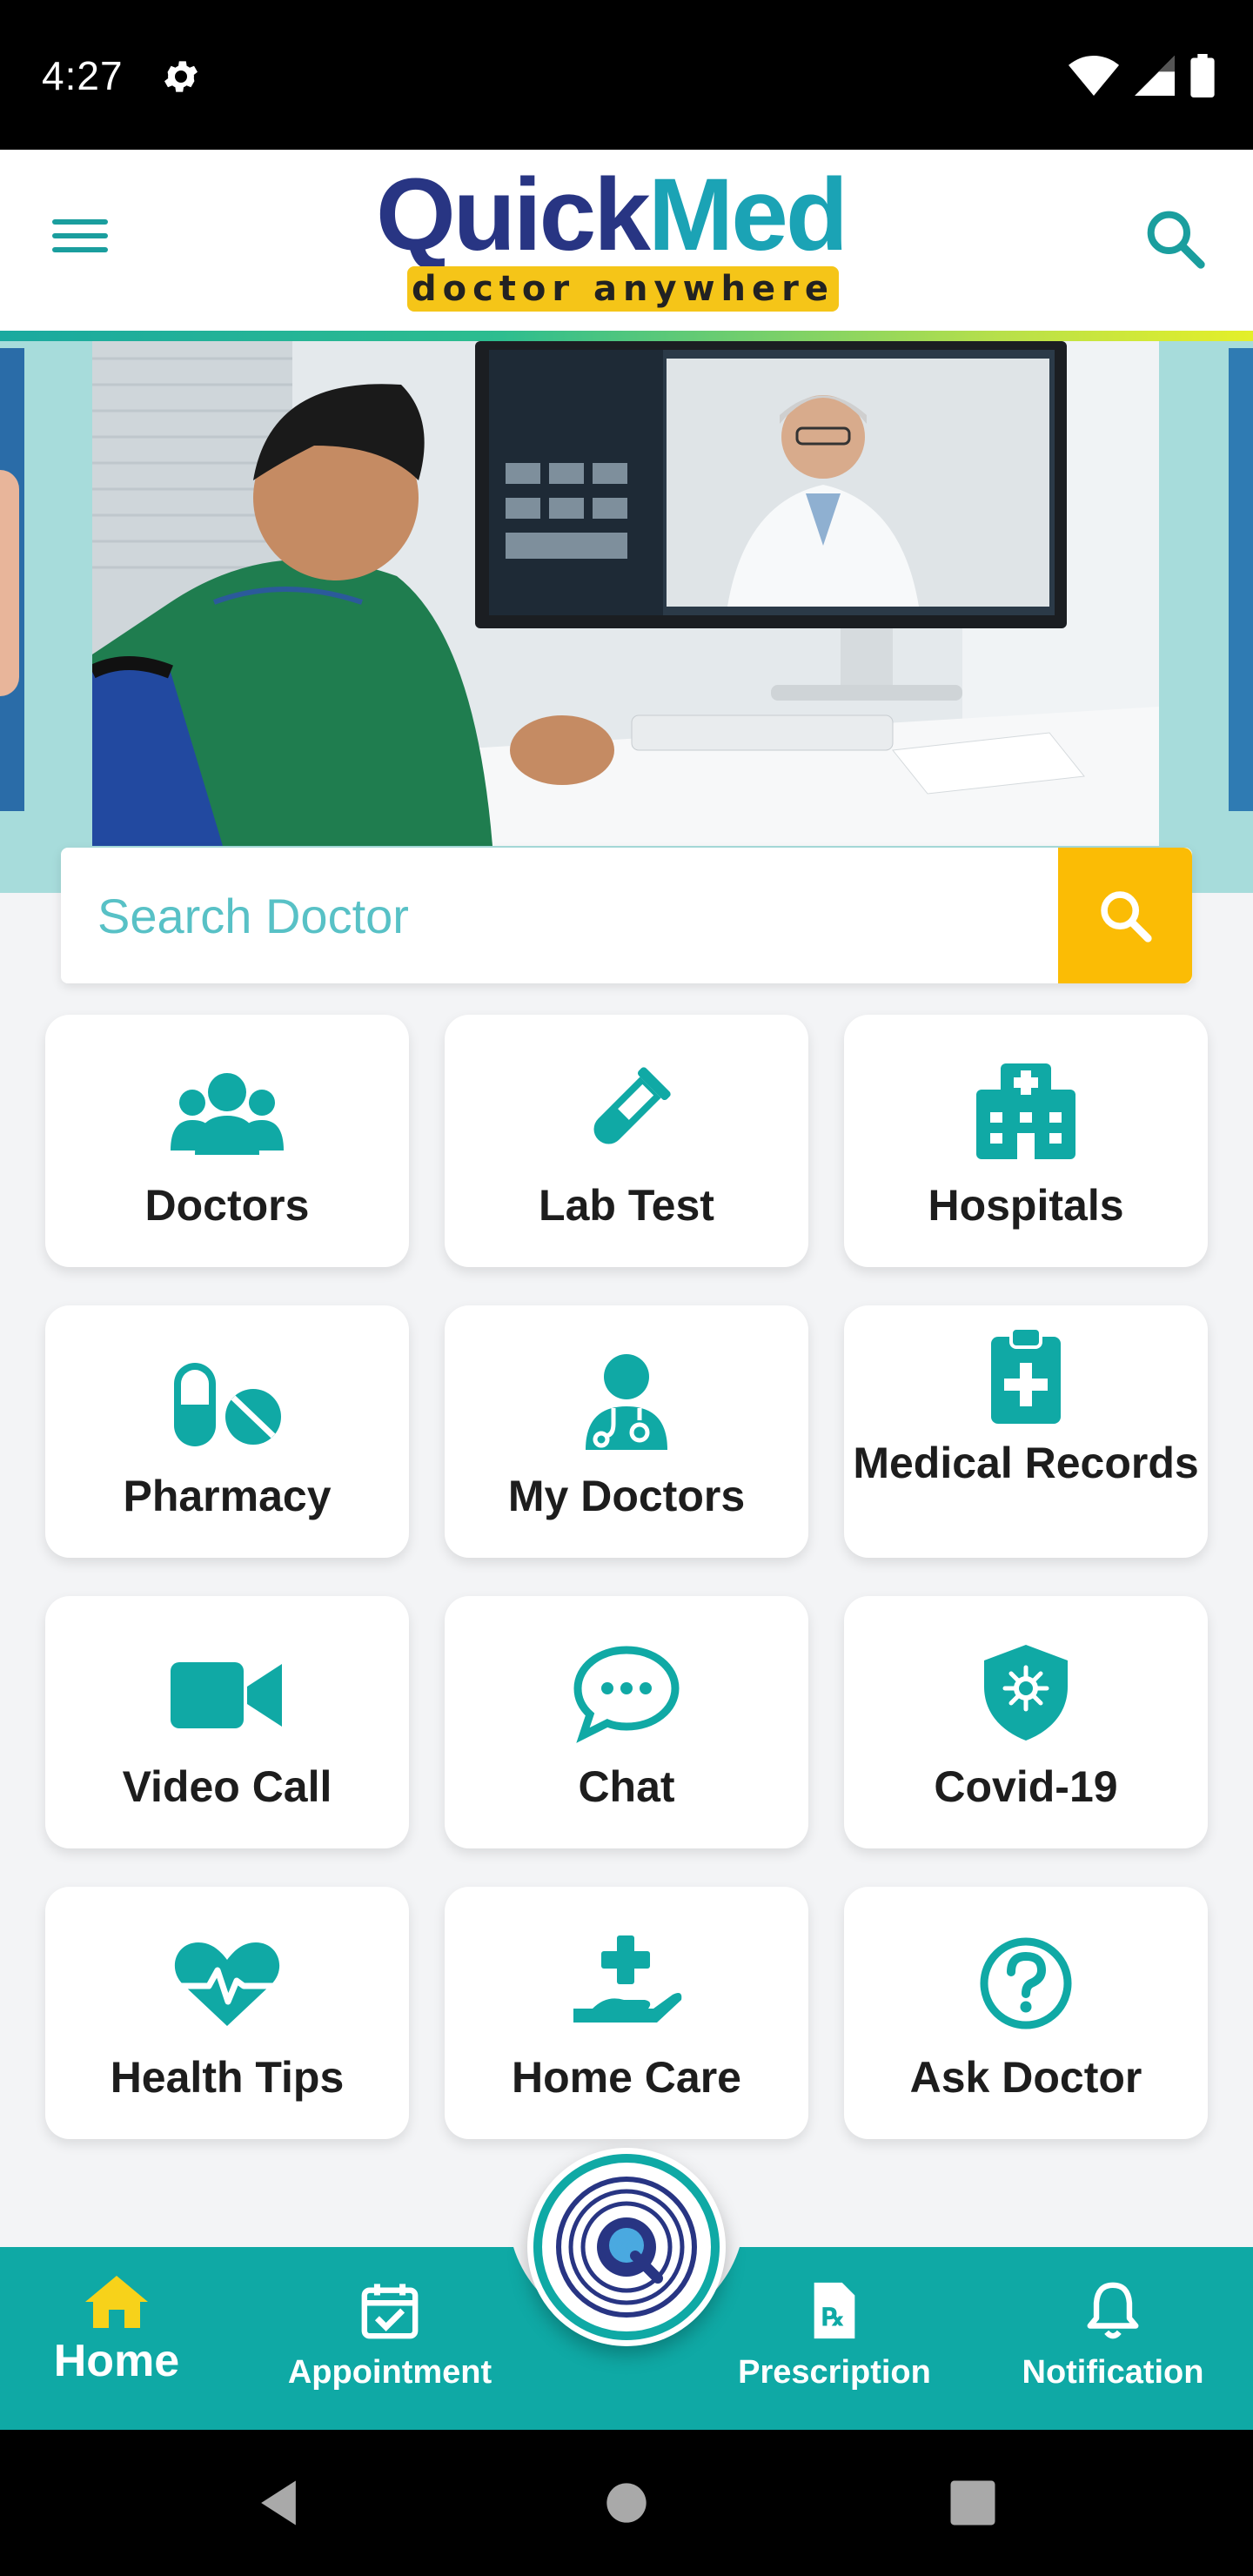  What do you see at coordinates (12, 580) in the screenshot?
I see `banner-prev-slide` at bounding box center [12, 580].